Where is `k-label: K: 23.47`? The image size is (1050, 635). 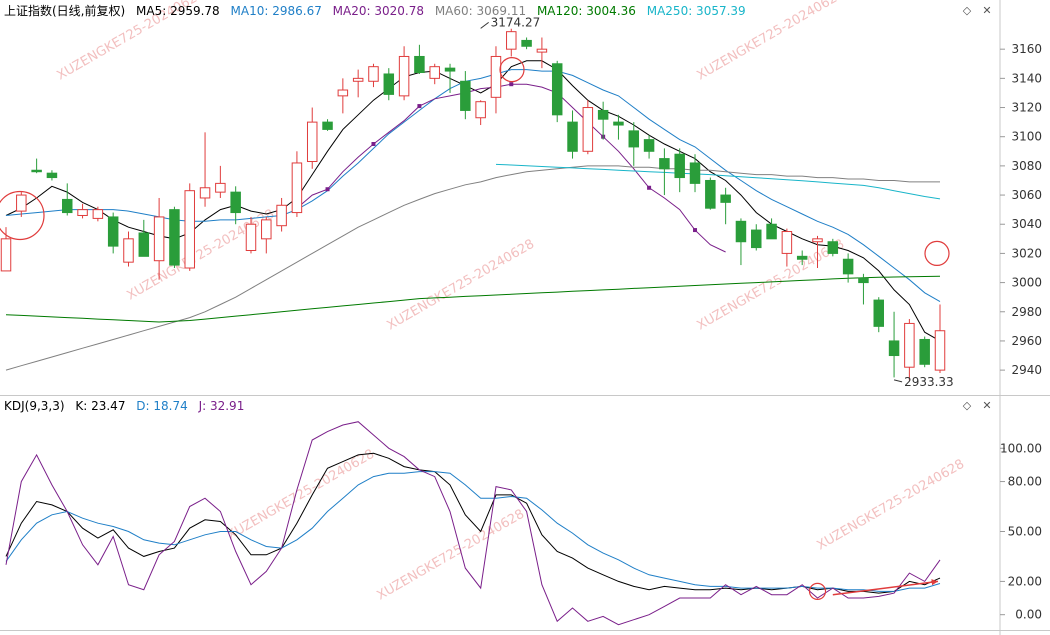 k-label: K: 23.47 is located at coordinates (100, 406).